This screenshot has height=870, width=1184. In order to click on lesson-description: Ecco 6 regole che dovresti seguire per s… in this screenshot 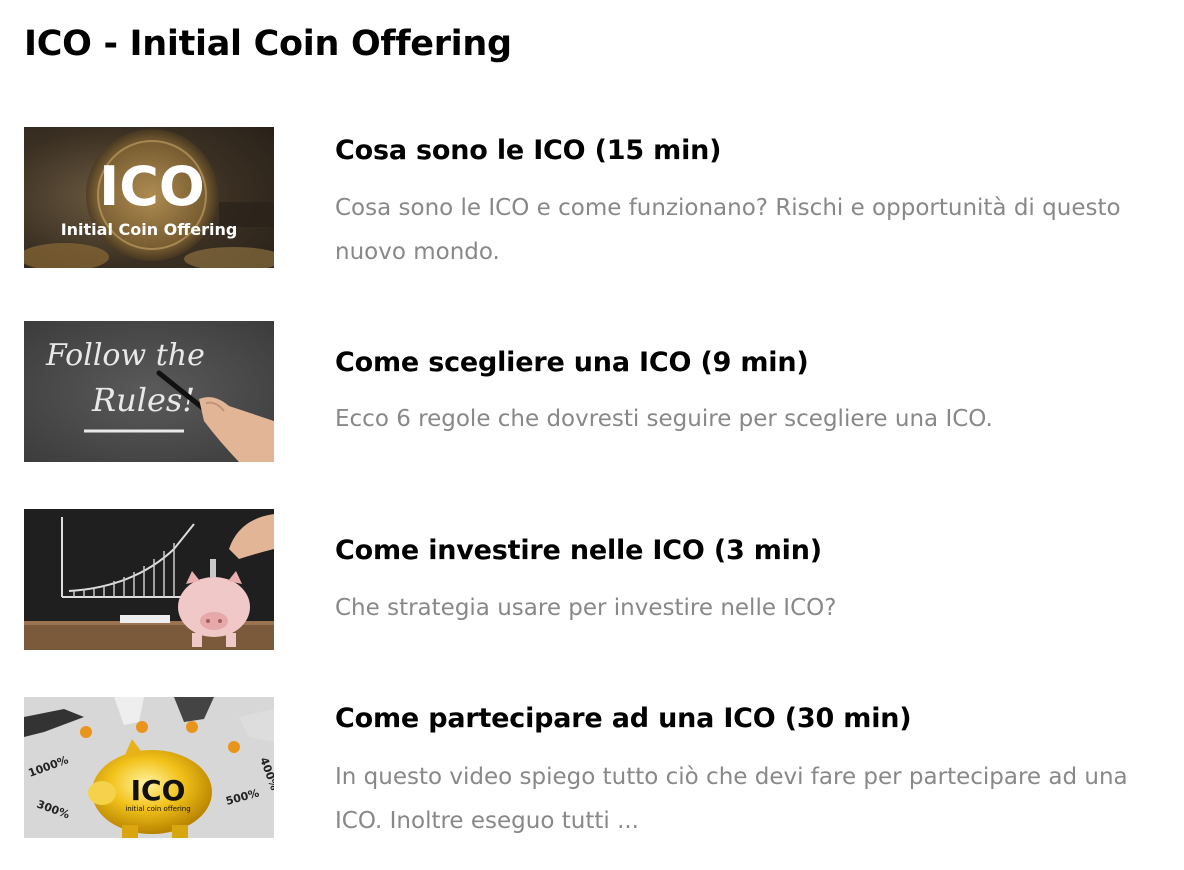, I will do `click(664, 419)`.